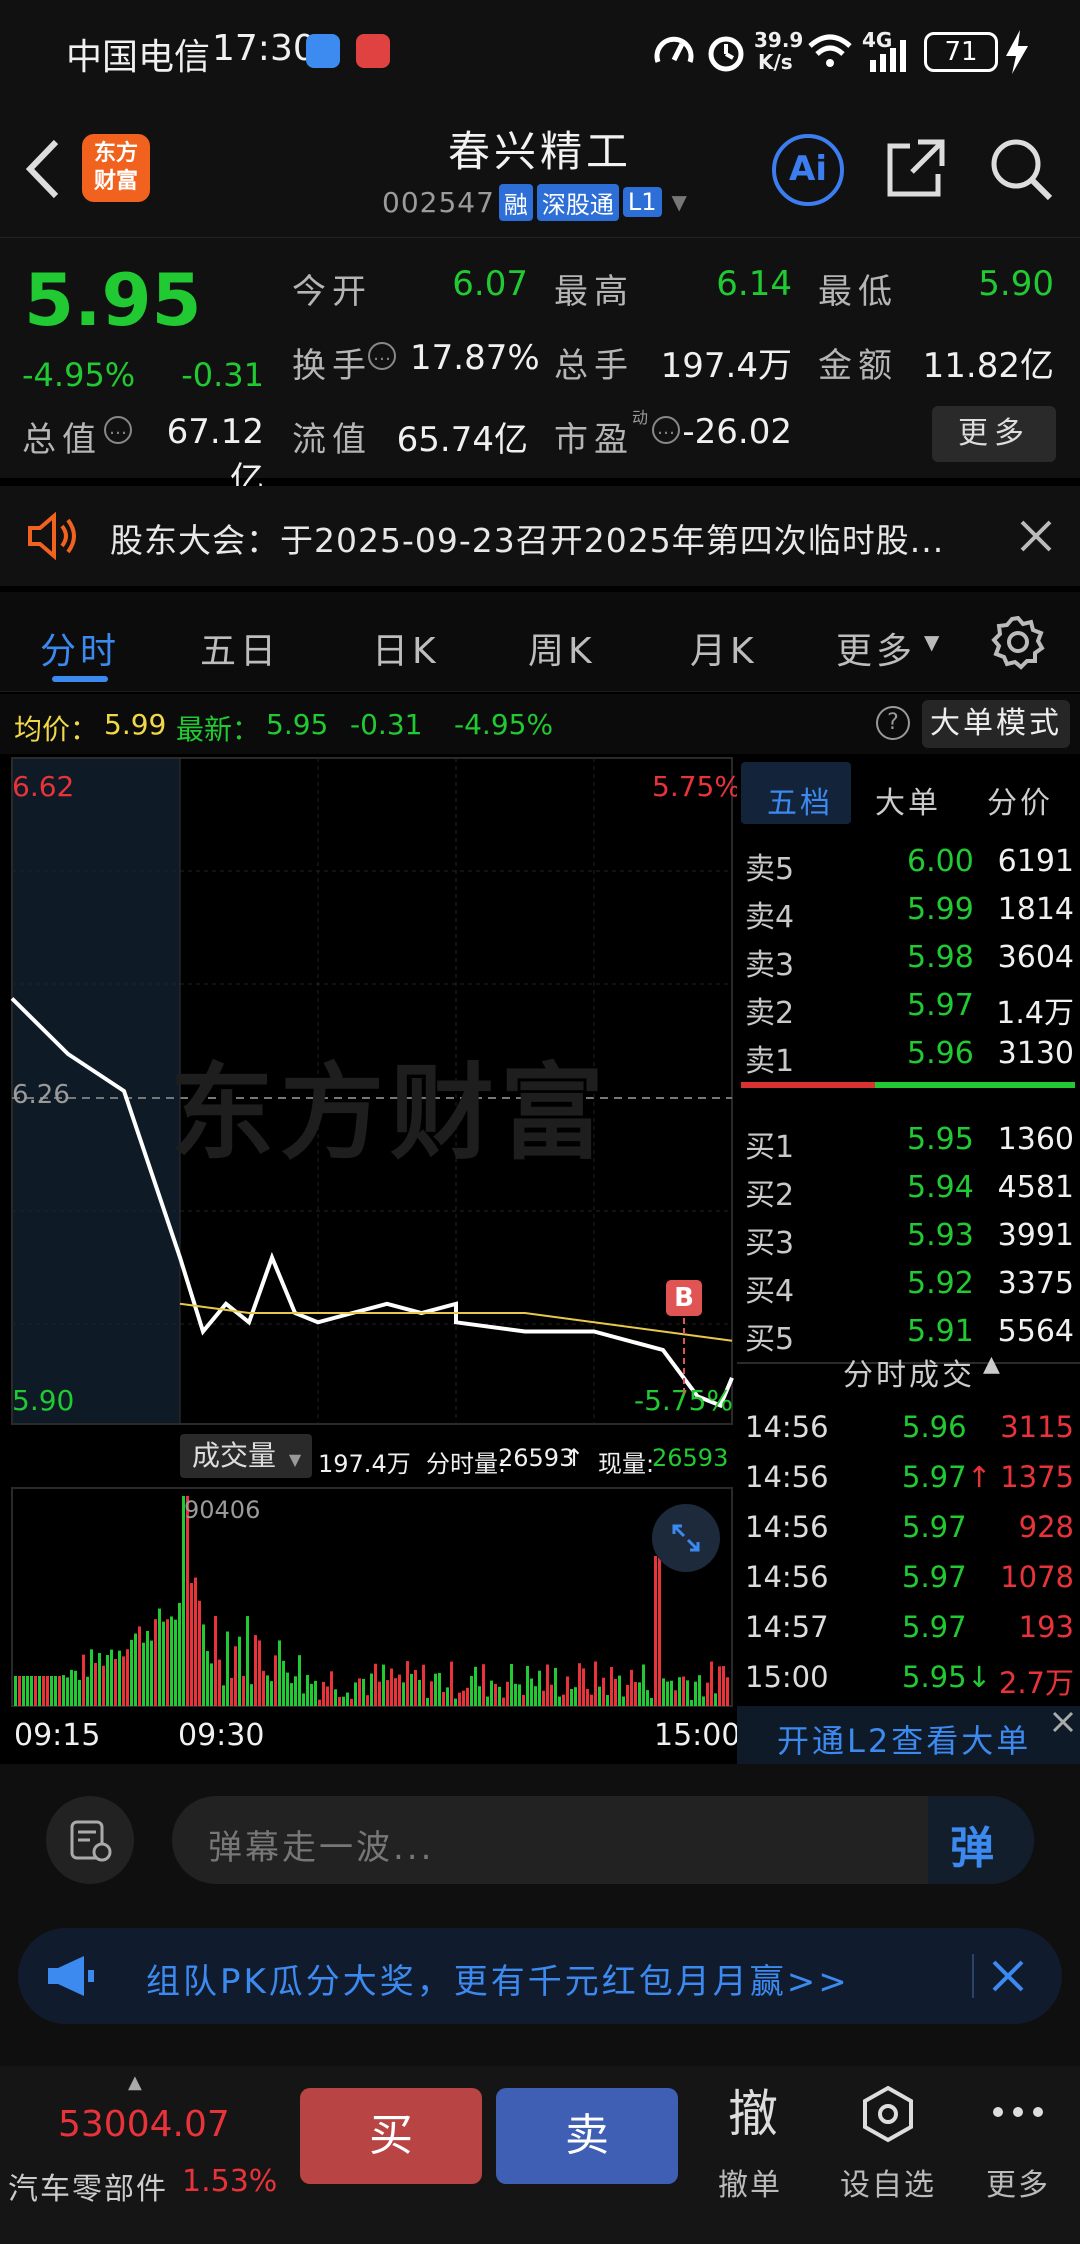 This screenshot has height=2244, width=1080. Describe the element at coordinates (908, 1284) in the screenshot. I see `bid-row: 买4 5.92 3375` at that location.